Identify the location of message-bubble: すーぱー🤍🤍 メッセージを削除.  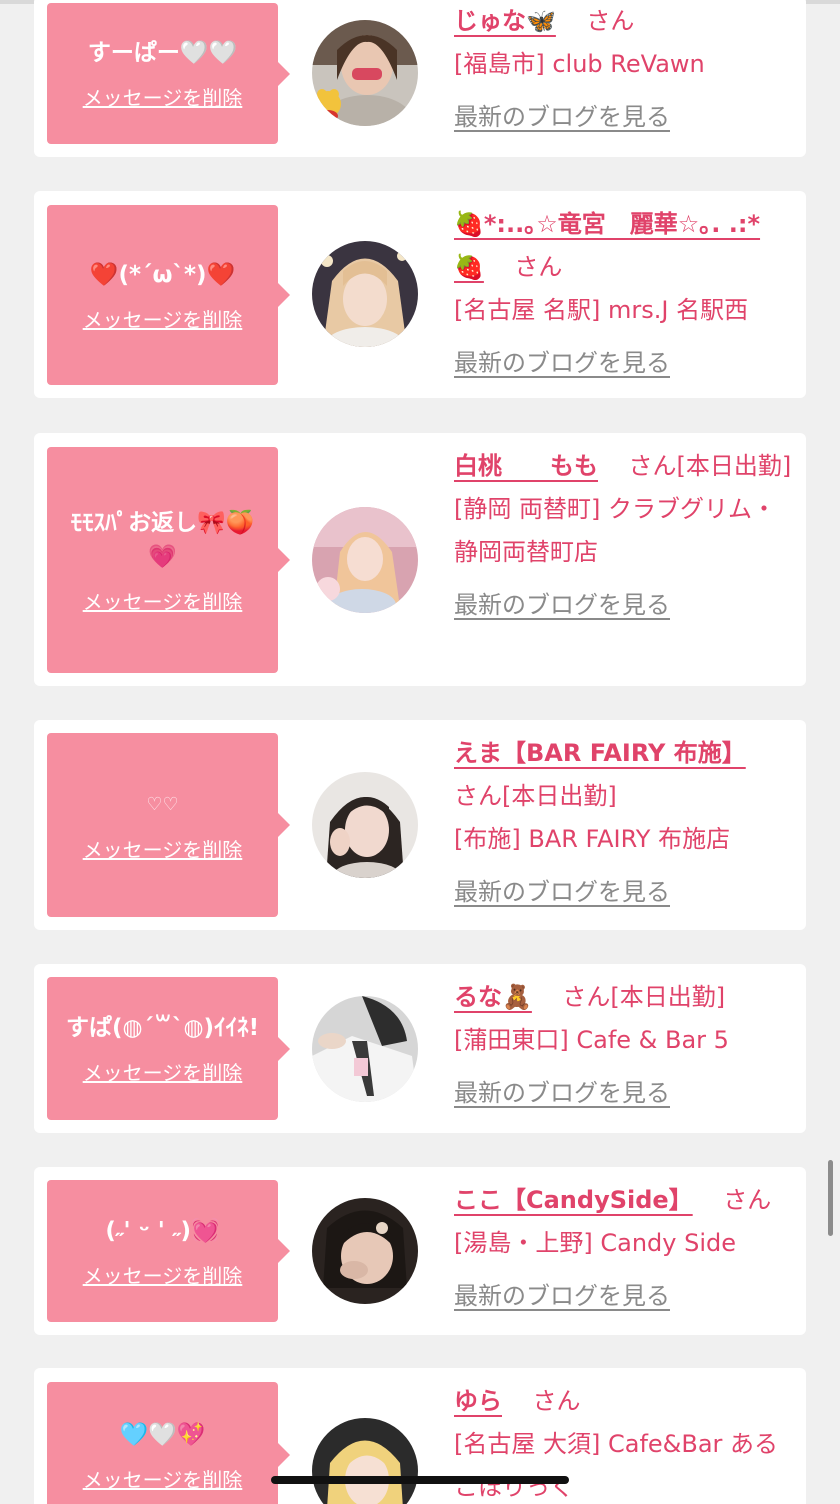
(168, 73).